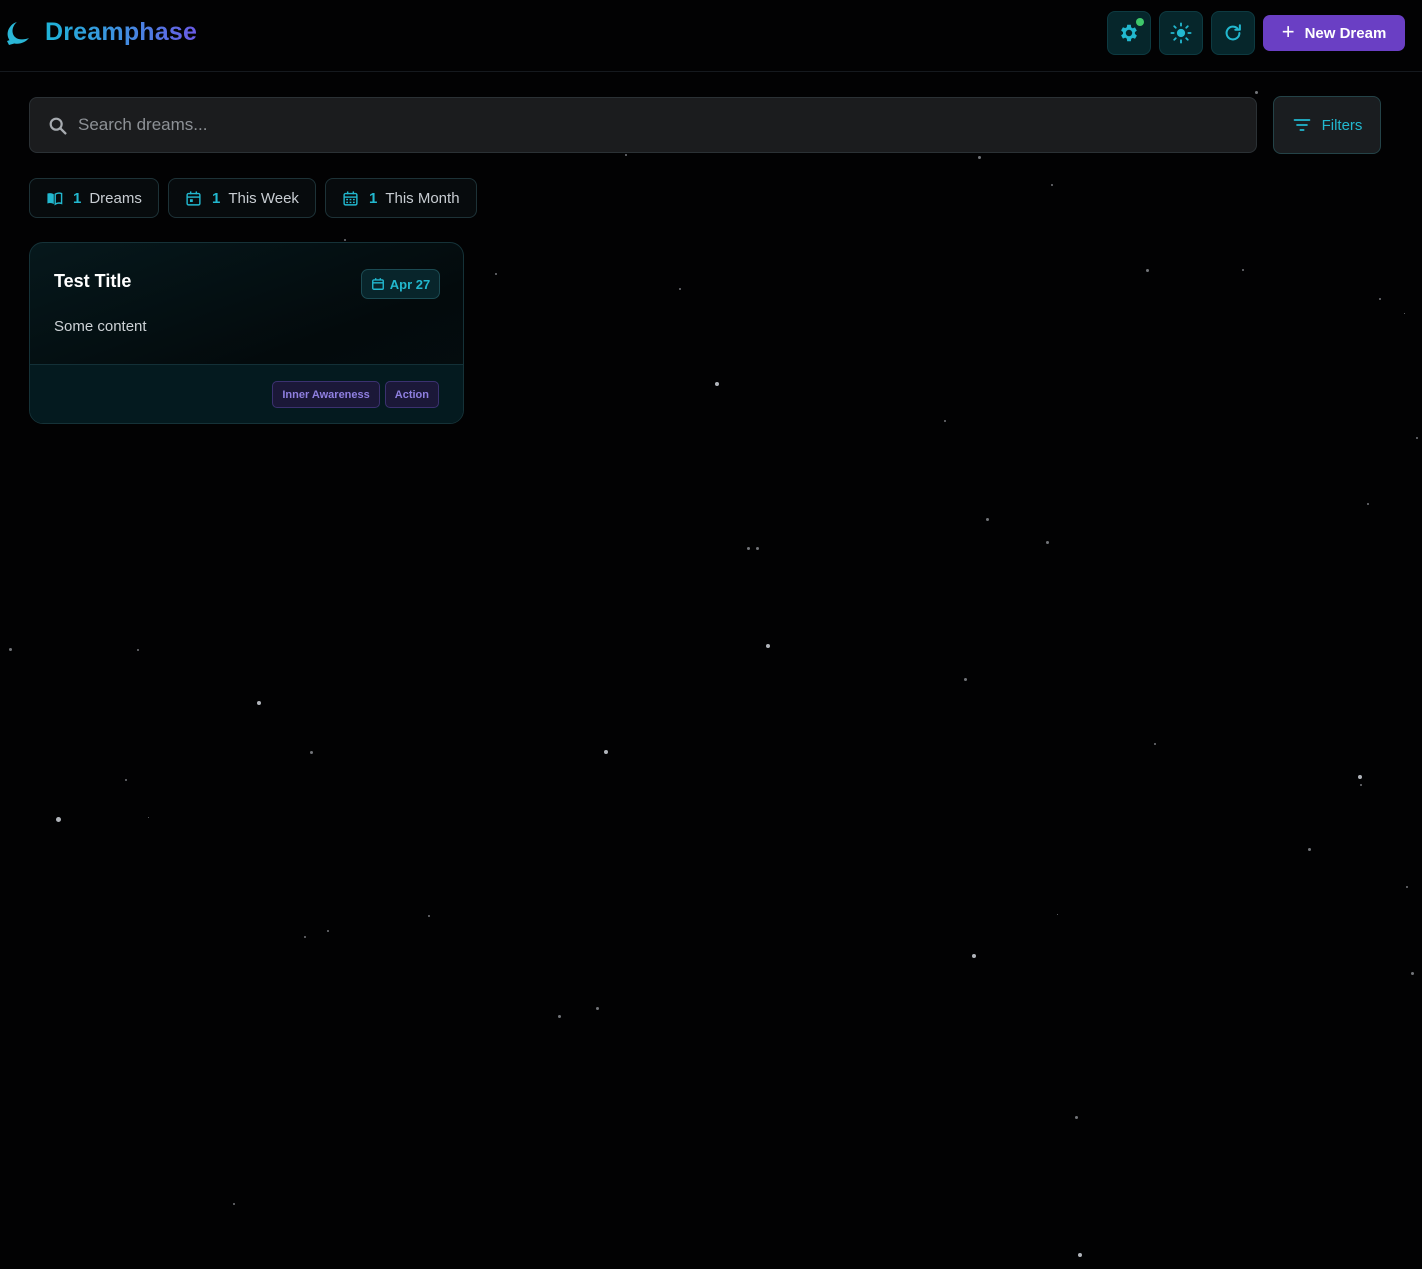  Describe the element at coordinates (373, 198) in the screenshot. I see `stat-count-month: 1` at that location.